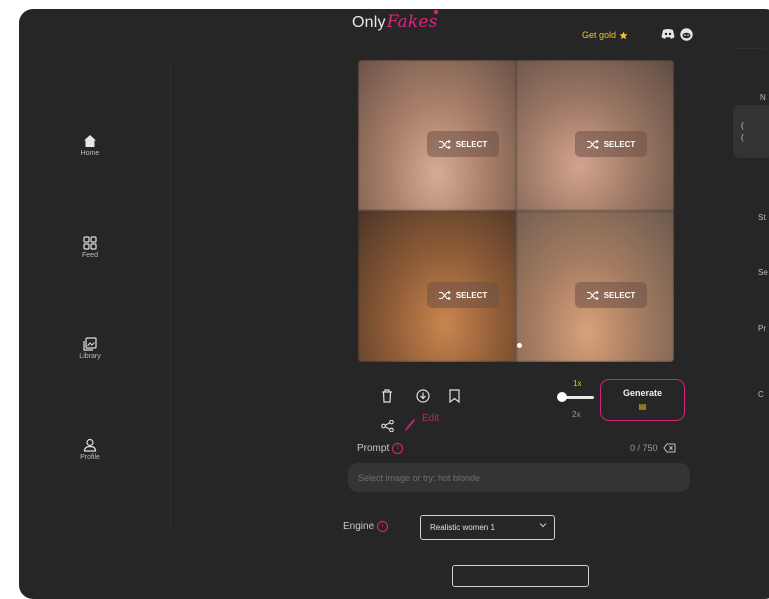 Image resolution: width=769 pixels, height=599 pixels. What do you see at coordinates (519, 345) in the screenshot?
I see `carousel-dot` at bounding box center [519, 345].